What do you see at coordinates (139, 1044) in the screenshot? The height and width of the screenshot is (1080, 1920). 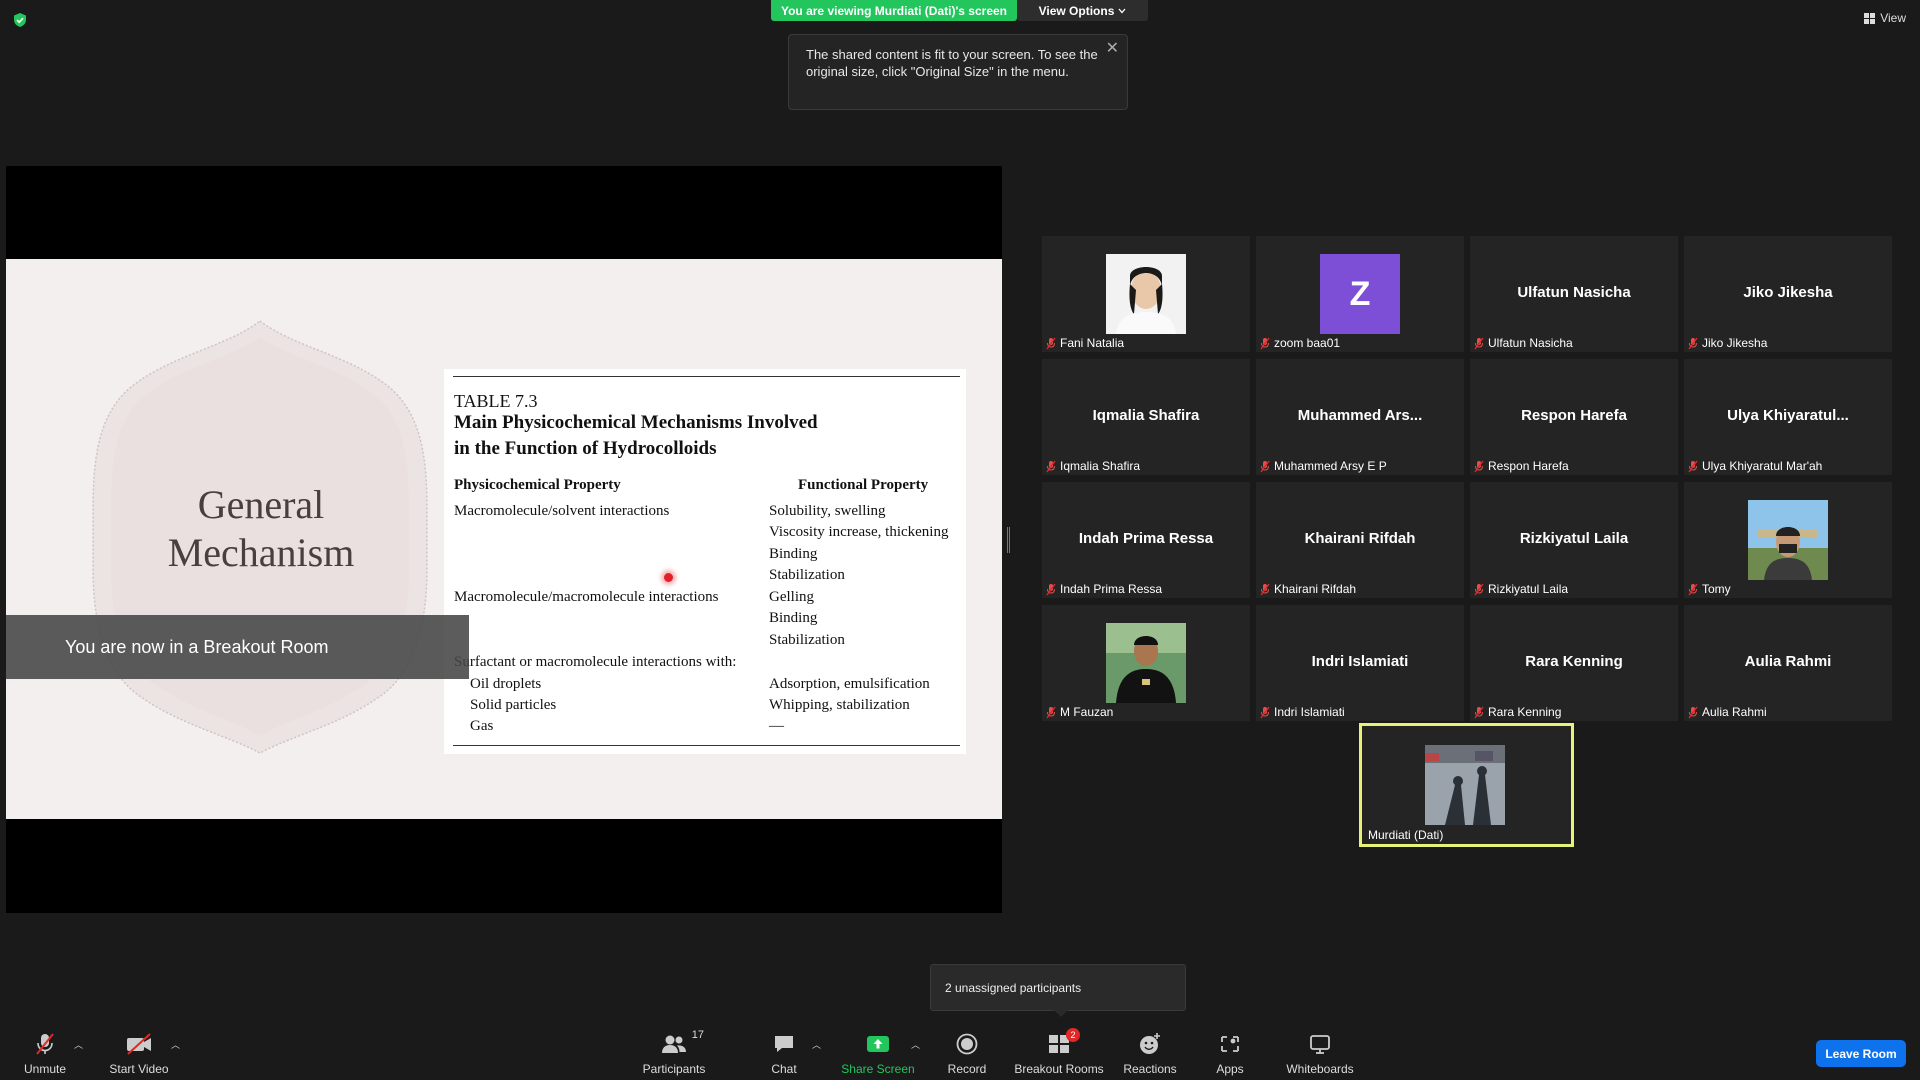 I see `video-off-icon` at bounding box center [139, 1044].